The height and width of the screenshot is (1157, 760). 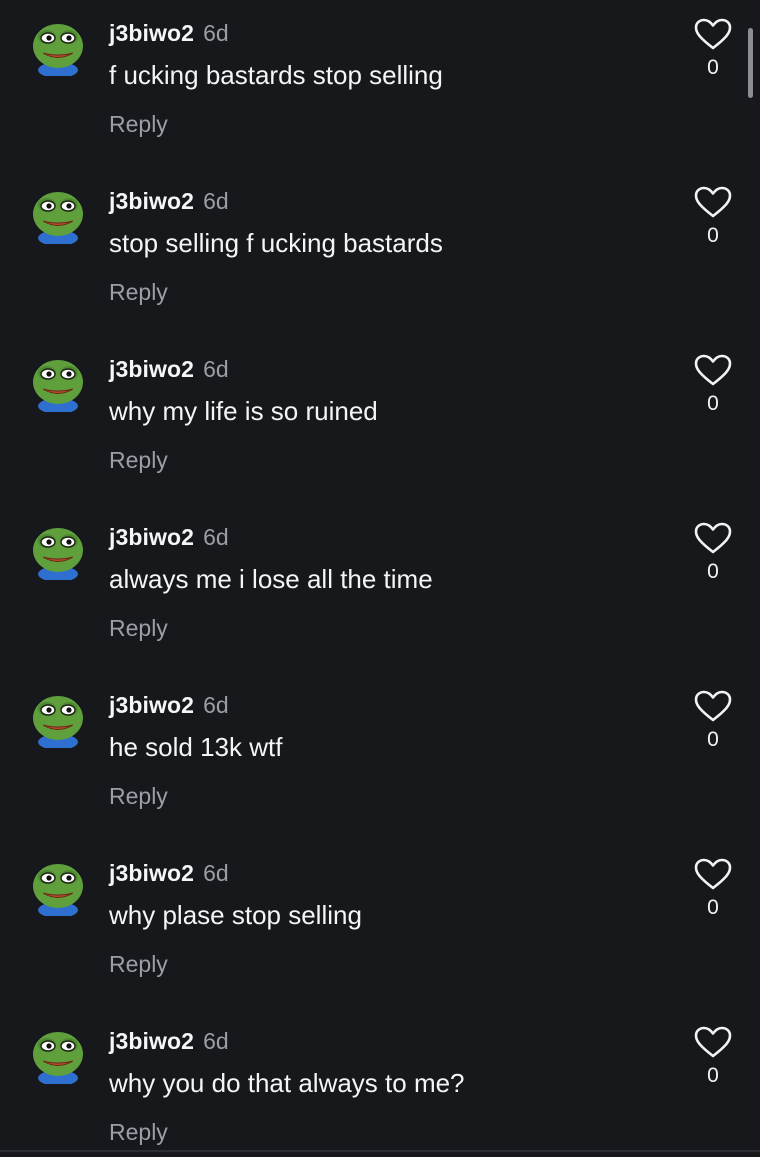 What do you see at coordinates (276, 75) in the screenshot?
I see `comment-text: f ucking bastards stop selling` at bounding box center [276, 75].